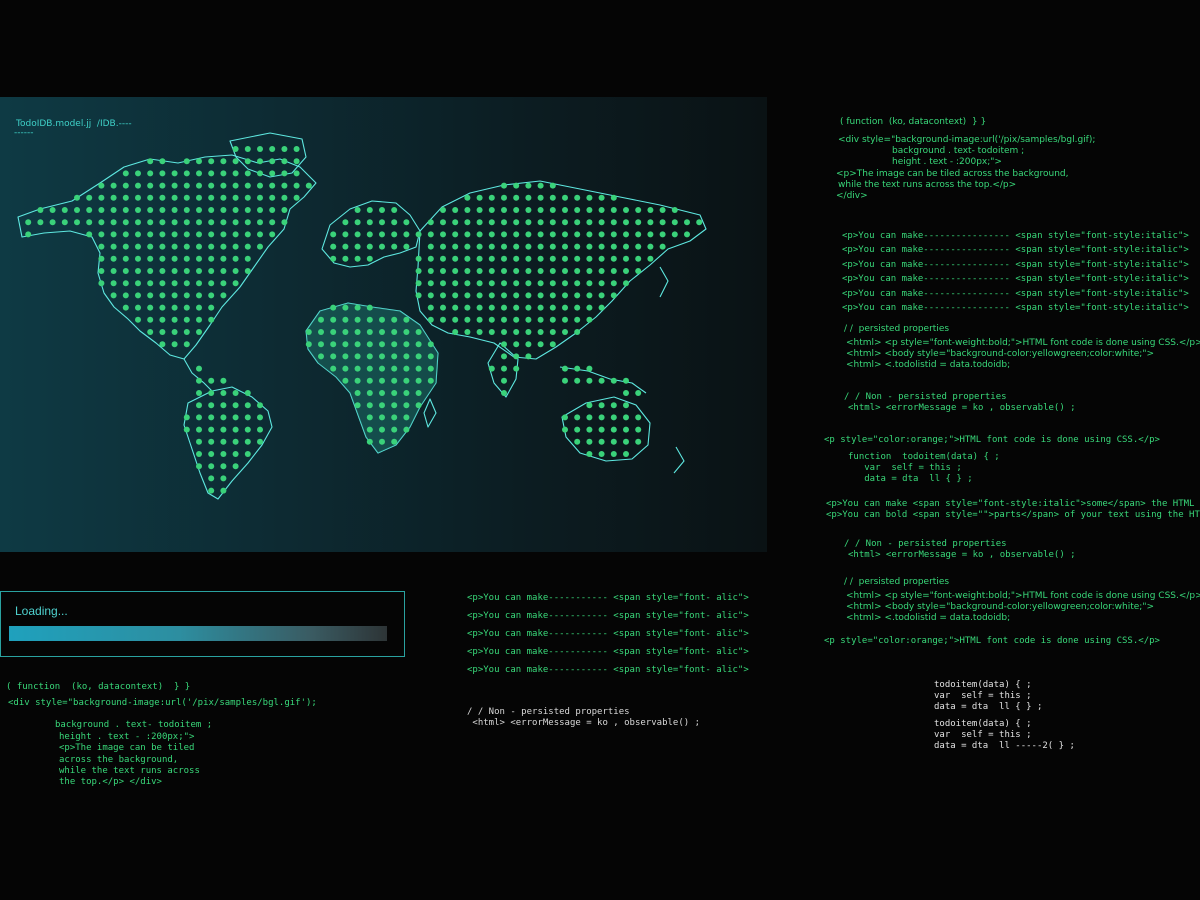  I want to click on code-line: var self = this ;, so click(983, 735).